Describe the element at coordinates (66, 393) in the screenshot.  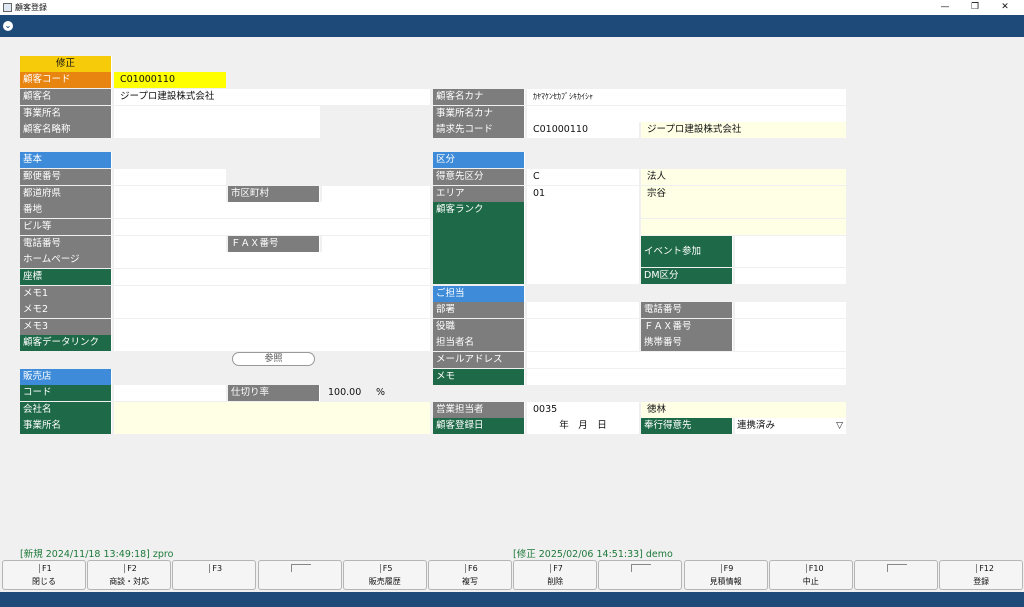
I see `dealer-code-label: コード` at that location.